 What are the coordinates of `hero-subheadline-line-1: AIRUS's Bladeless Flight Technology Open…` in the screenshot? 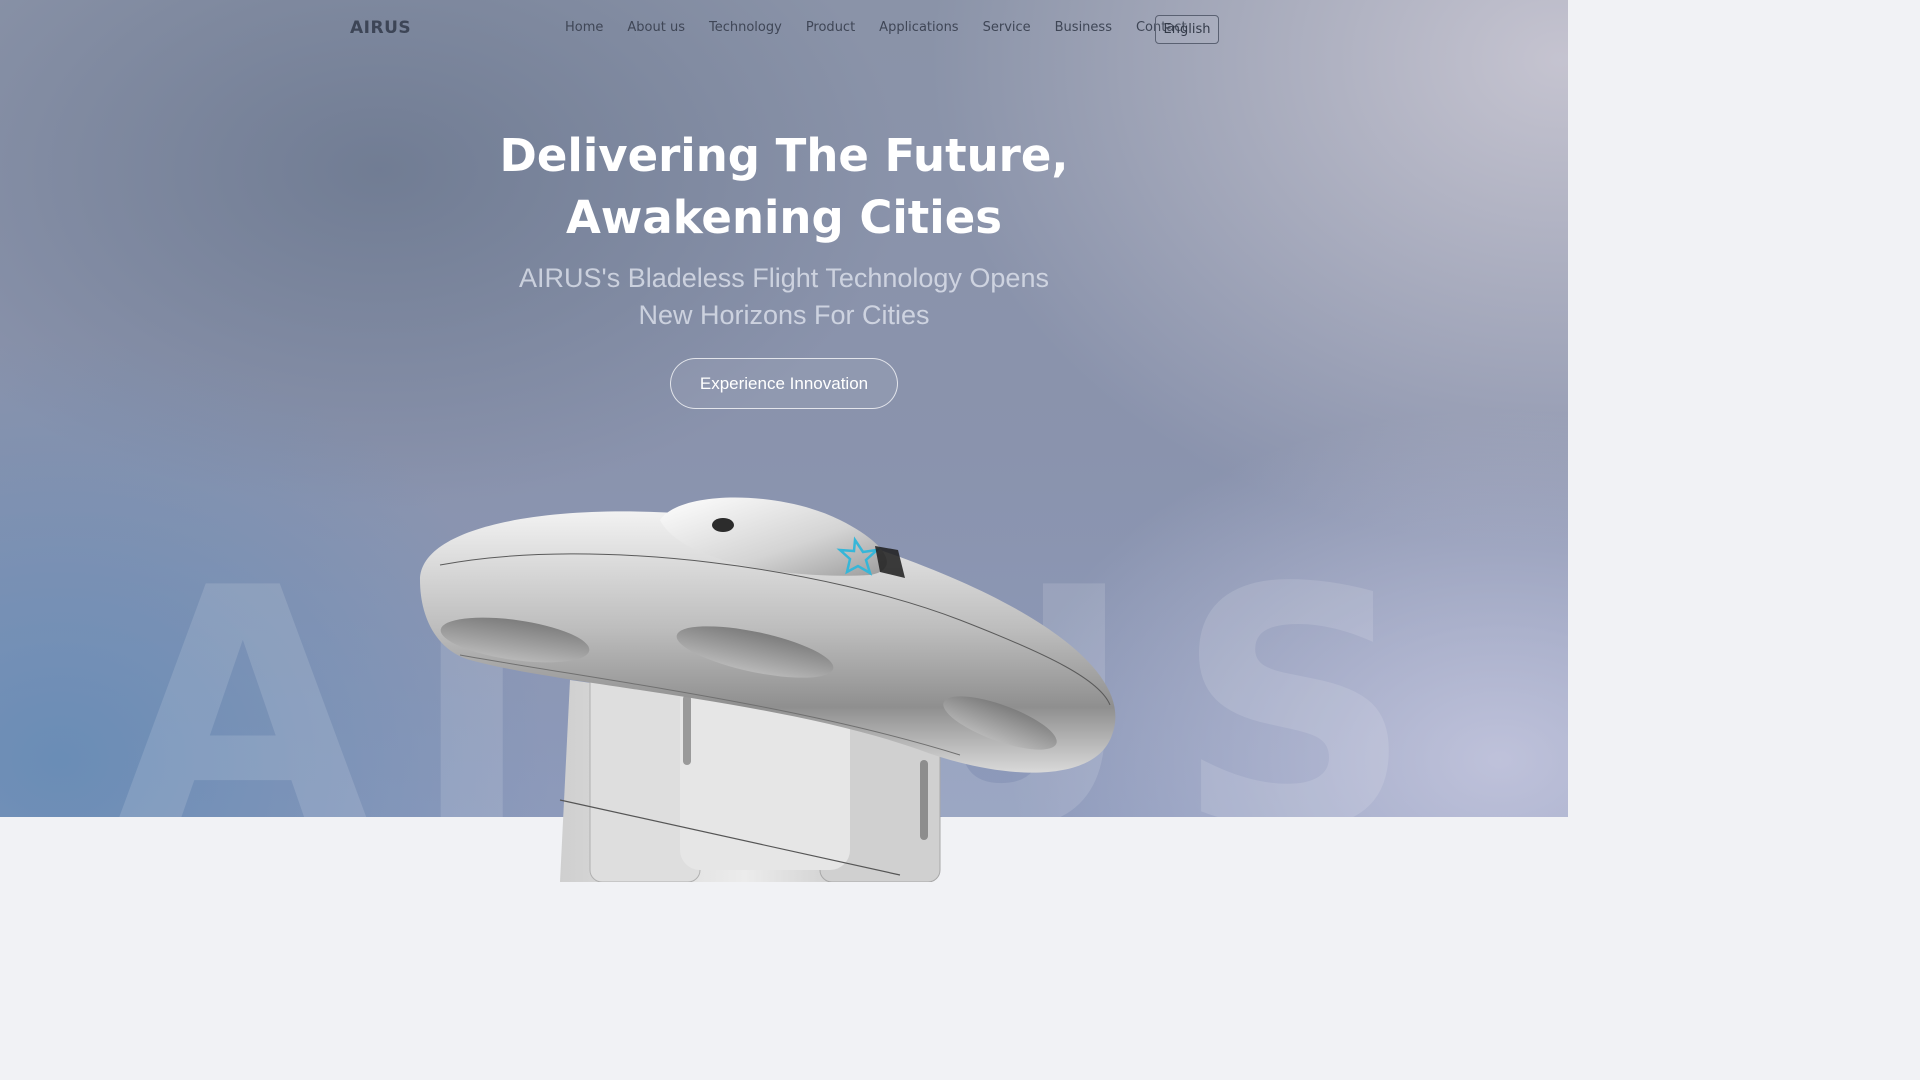 It's located at (784, 278).